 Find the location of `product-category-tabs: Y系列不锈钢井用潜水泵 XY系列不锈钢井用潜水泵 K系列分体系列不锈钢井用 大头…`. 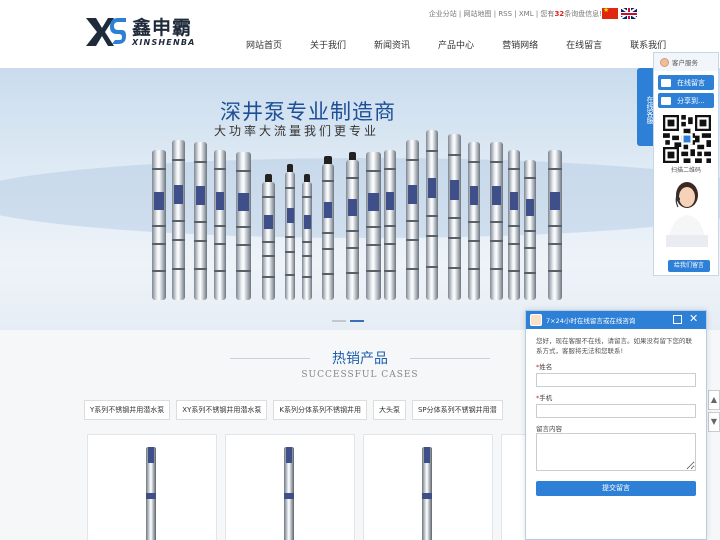

product-category-tabs: Y系列不锈钢井用潜水泵 XY系列不锈钢井用潜水泵 K系列分体系列不锈钢井用 大头… is located at coordinates (296, 410).